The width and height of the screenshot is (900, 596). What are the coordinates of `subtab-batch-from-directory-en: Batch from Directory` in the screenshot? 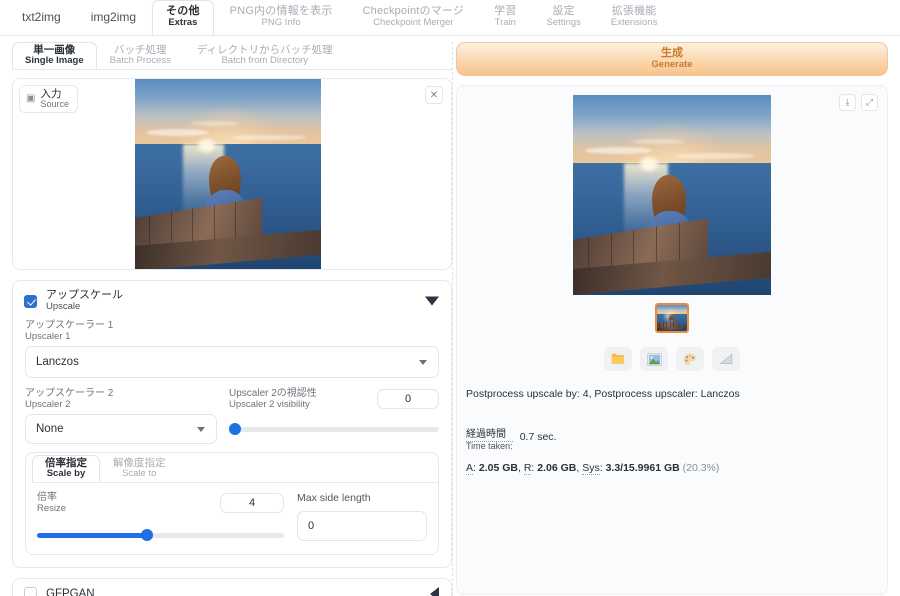 It's located at (265, 61).